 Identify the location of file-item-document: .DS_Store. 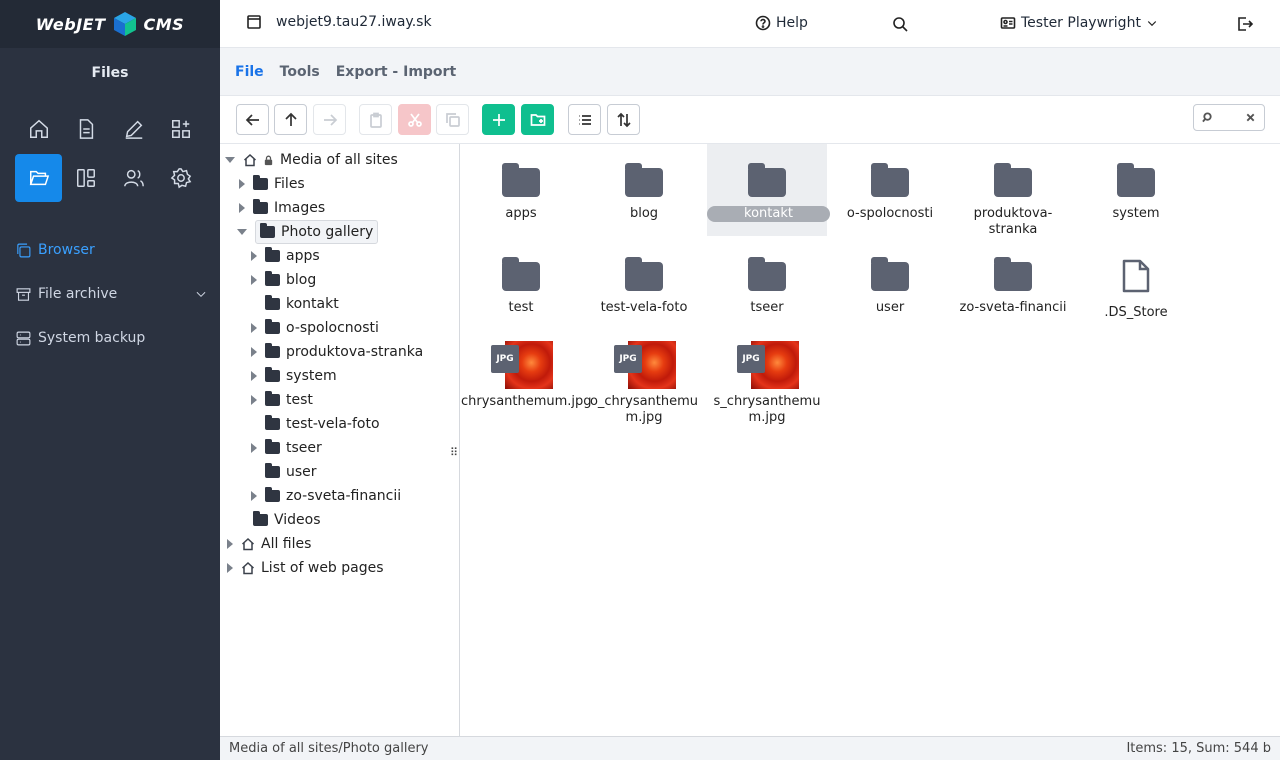
(1136, 289).